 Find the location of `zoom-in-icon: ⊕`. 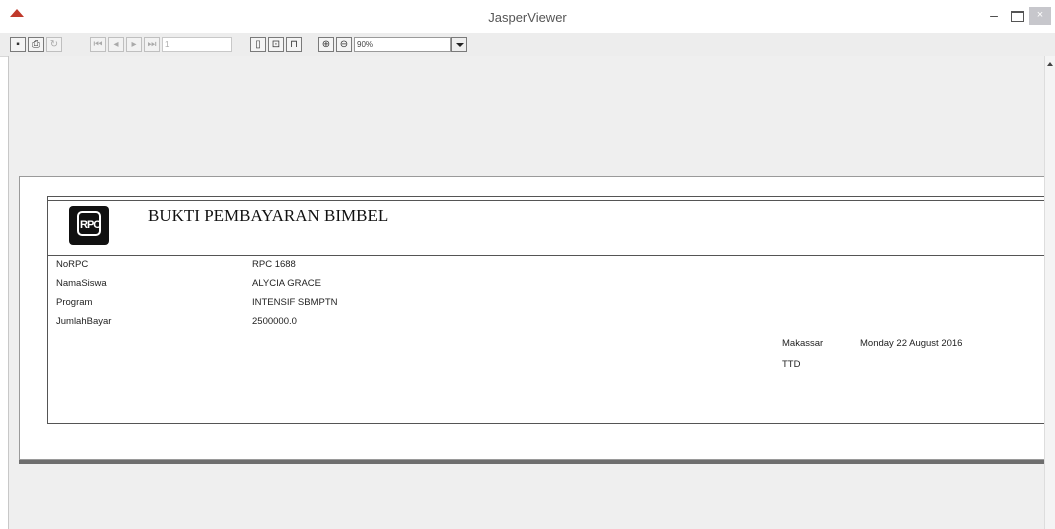

zoom-in-icon: ⊕ is located at coordinates (326, 44).